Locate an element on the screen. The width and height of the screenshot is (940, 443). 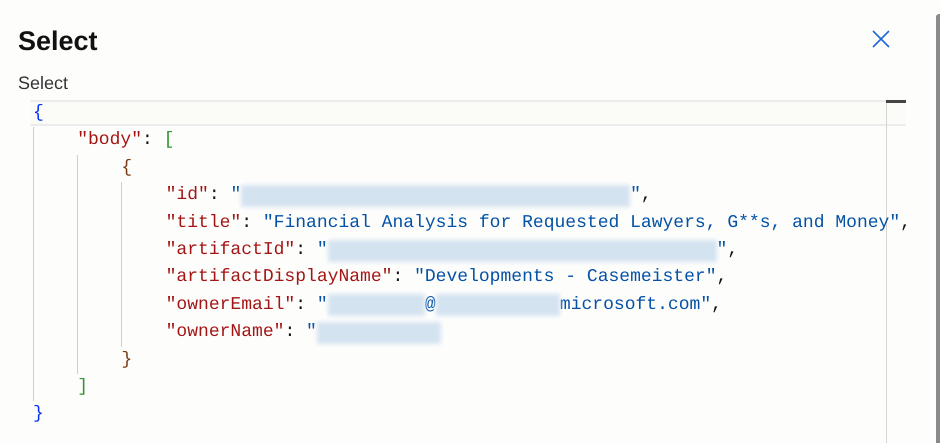
code-key: "artifactId" is located at coordinates (231, 250).